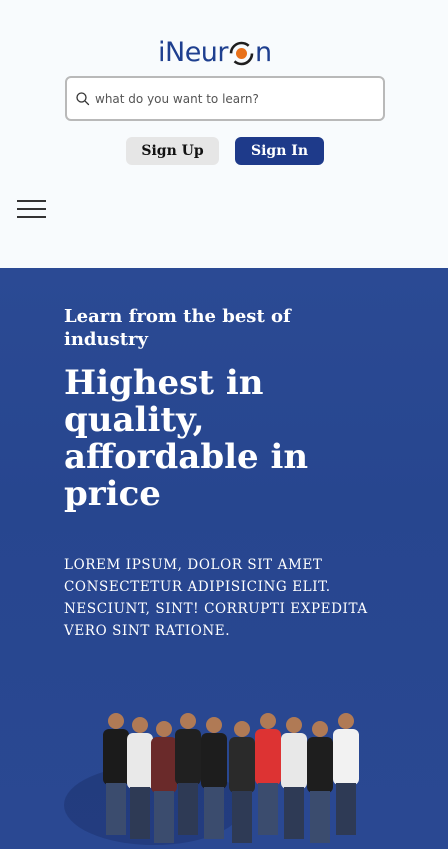  I want to click on team-photo, so click(219, 777).